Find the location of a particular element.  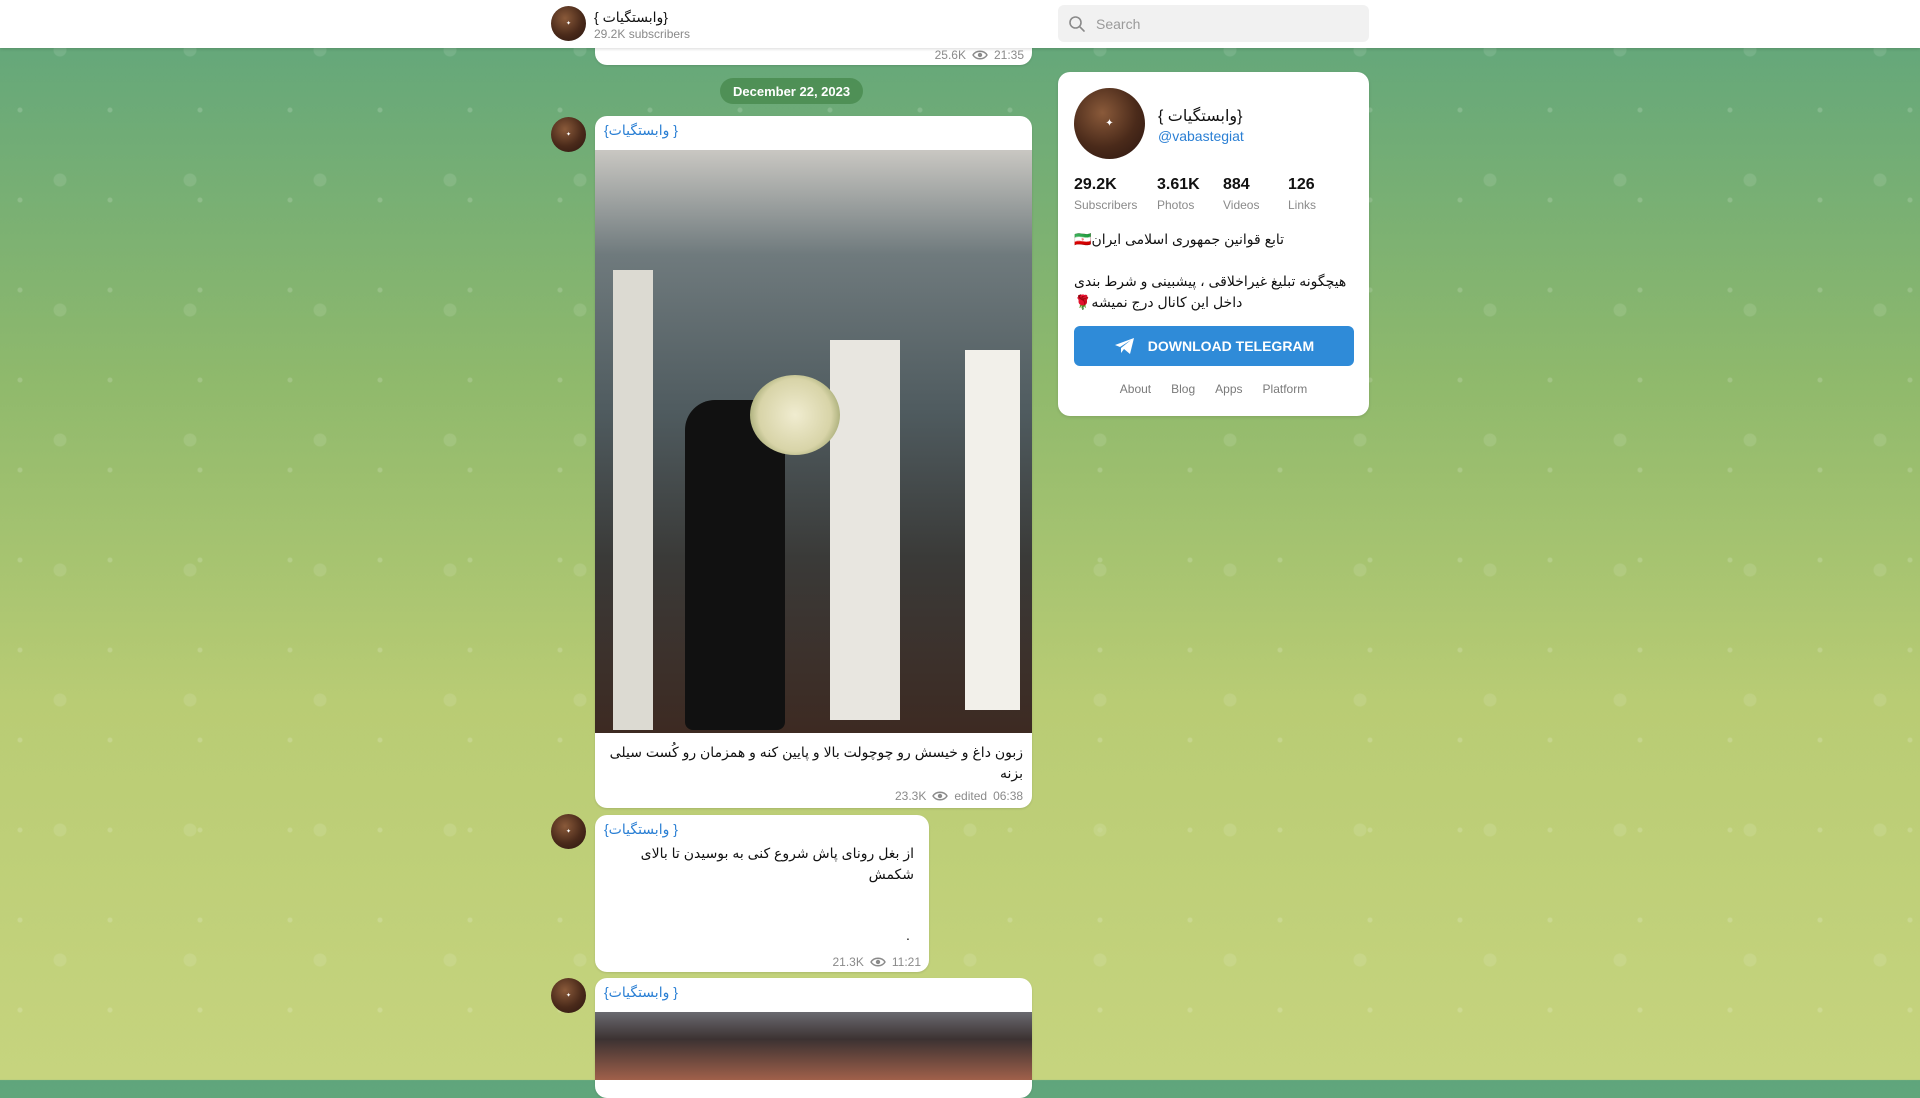

search-box is located at coordinates (1213, 23).